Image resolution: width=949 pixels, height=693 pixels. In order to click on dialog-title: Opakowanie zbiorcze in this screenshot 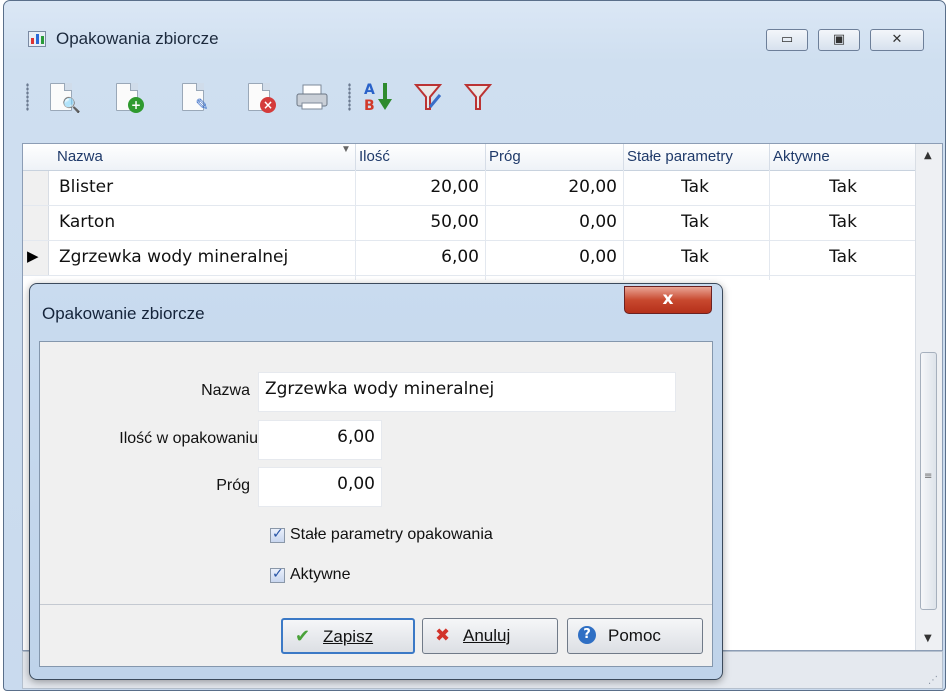, I will do `click(123, 313)`.